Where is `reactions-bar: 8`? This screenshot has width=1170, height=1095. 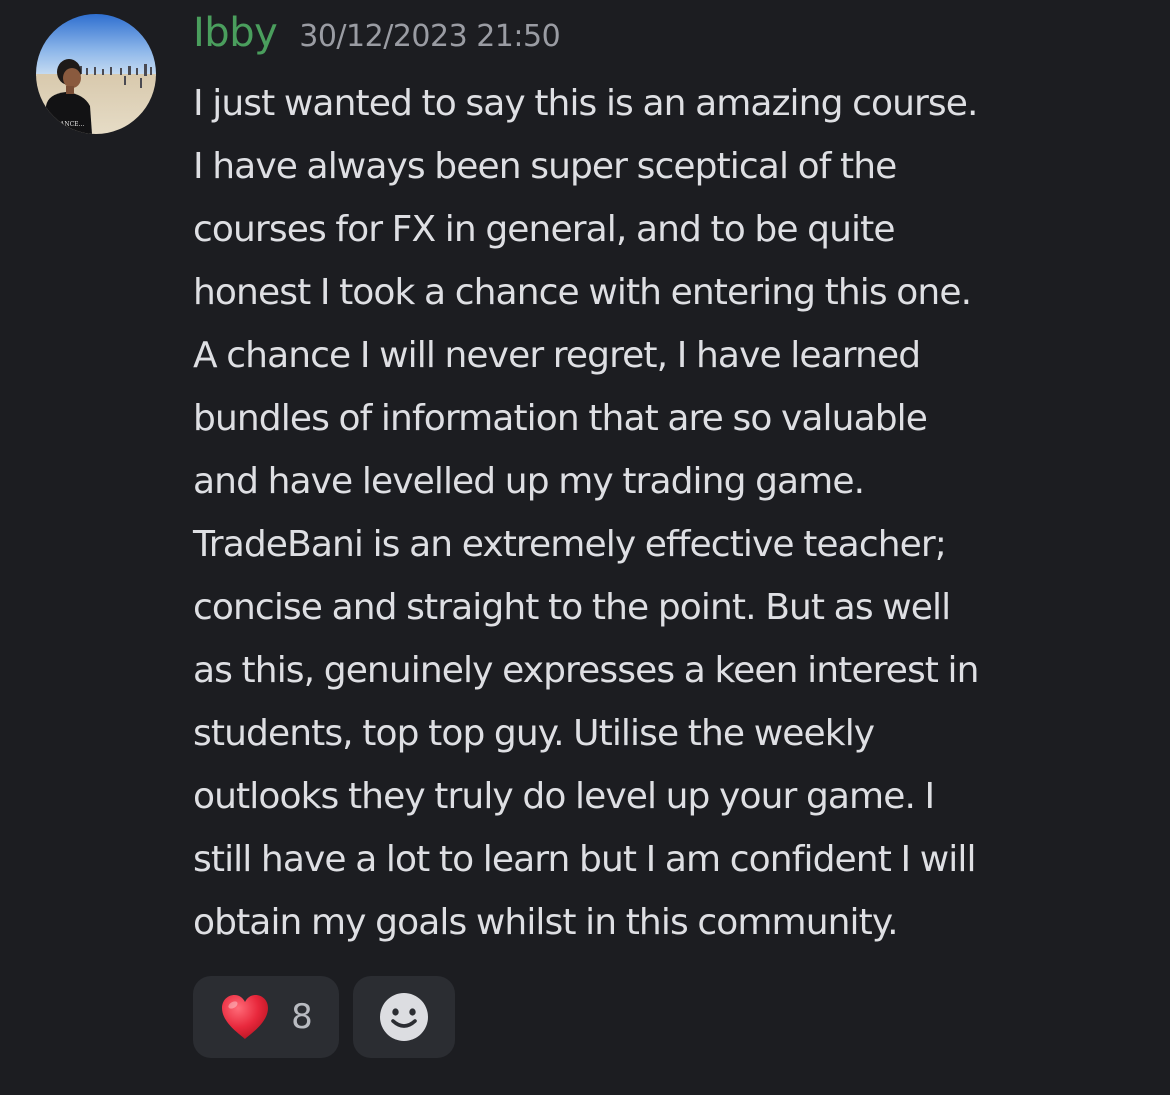
reactions-bar: 8 is located at coordinates (324, 1017).